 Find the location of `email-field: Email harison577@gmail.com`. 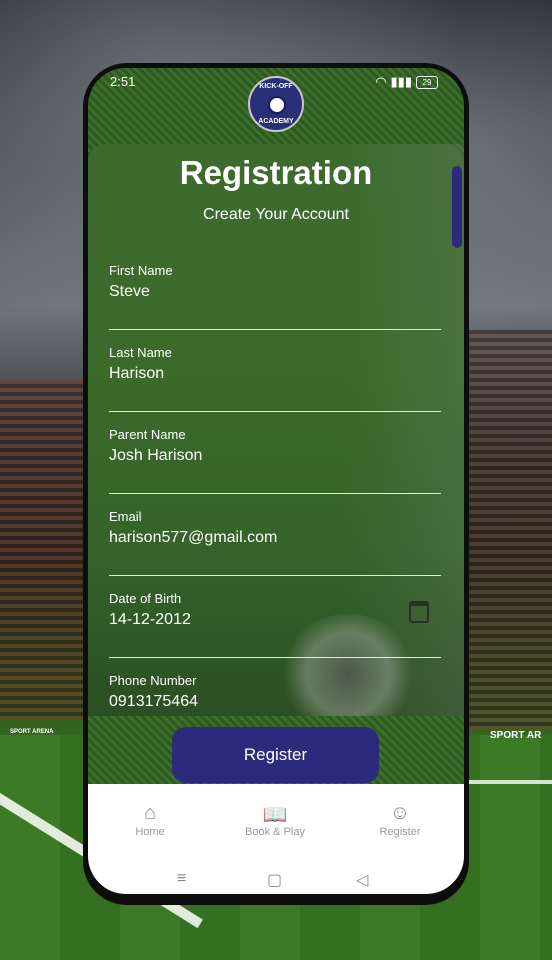

email-field: Email harison577@gmail.com is located at coordinates (275, 542).